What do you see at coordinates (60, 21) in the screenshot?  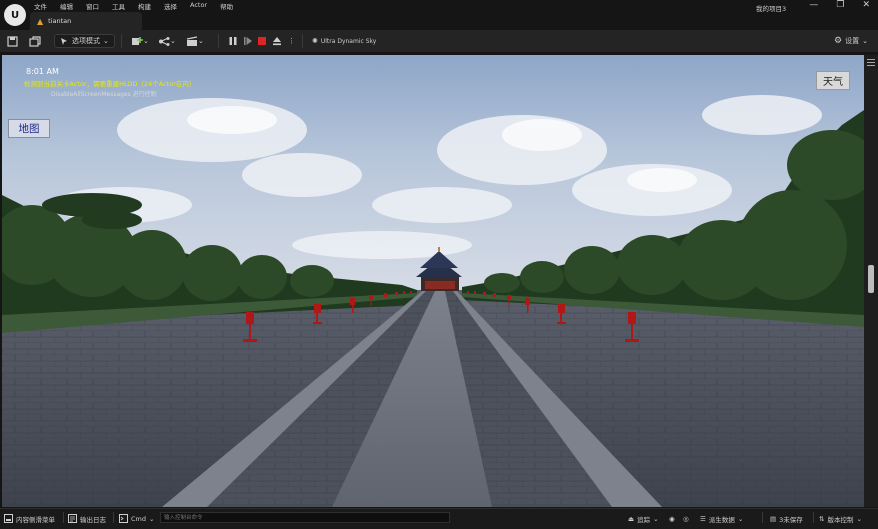 I see `level-tab-label: tiantan` at bounding box center [60, 21].